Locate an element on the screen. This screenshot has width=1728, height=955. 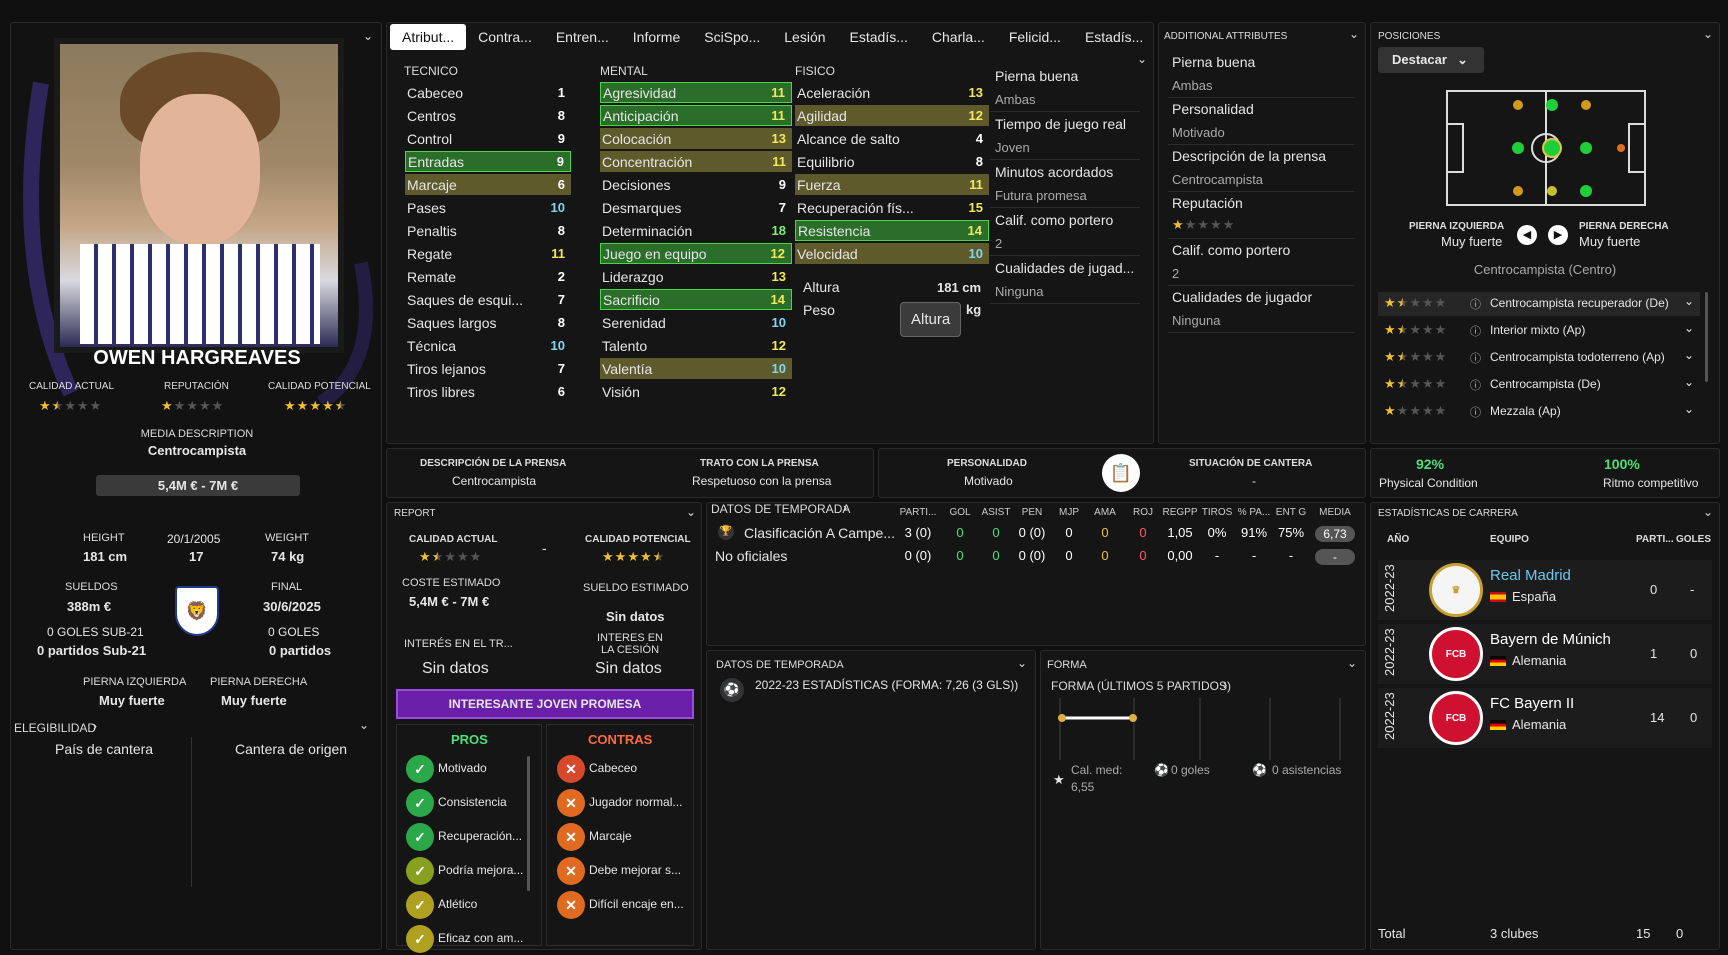
attribute-row: Penaltis 8 is located at coordinates (488, 230).